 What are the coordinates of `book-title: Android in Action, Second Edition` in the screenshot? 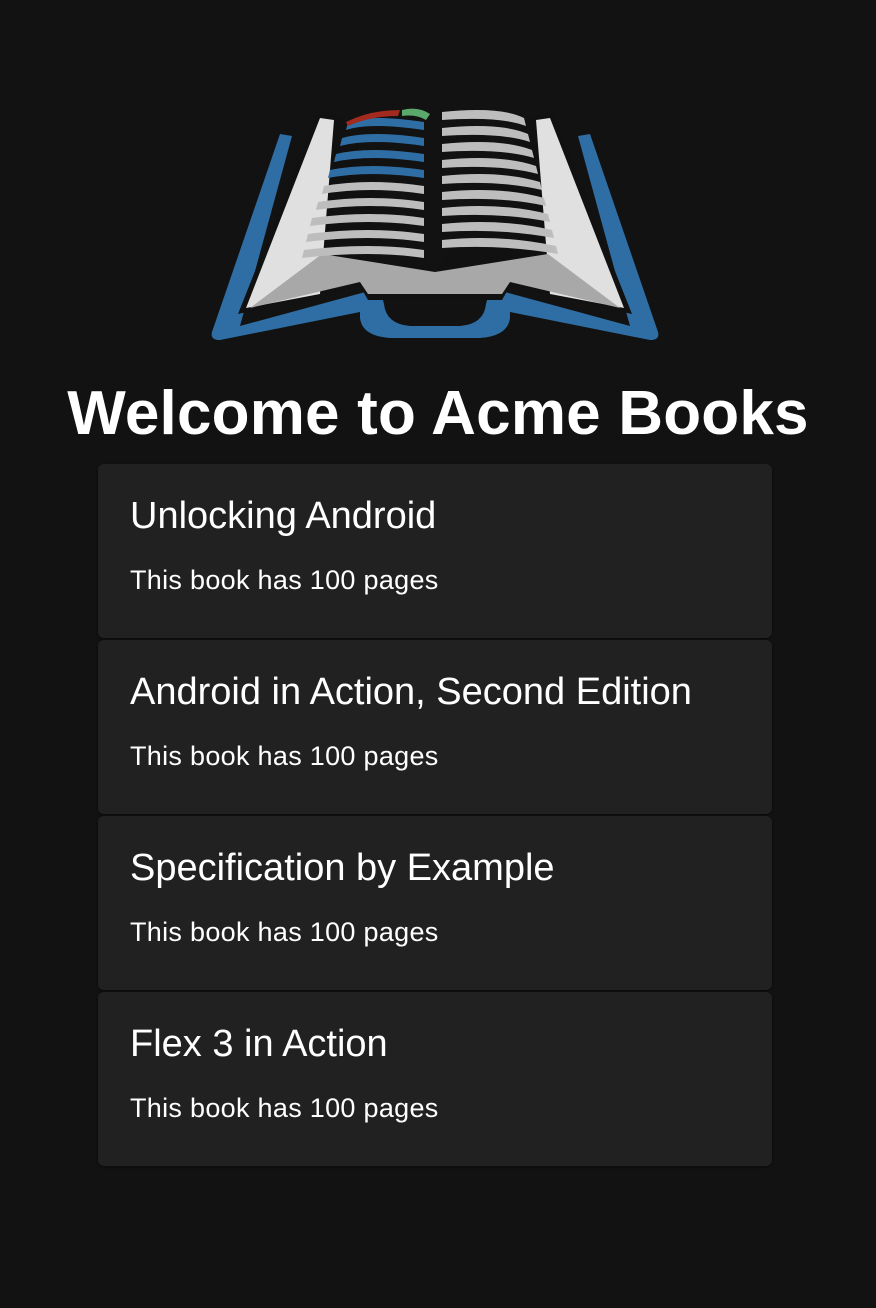 It's located at (411, 692).